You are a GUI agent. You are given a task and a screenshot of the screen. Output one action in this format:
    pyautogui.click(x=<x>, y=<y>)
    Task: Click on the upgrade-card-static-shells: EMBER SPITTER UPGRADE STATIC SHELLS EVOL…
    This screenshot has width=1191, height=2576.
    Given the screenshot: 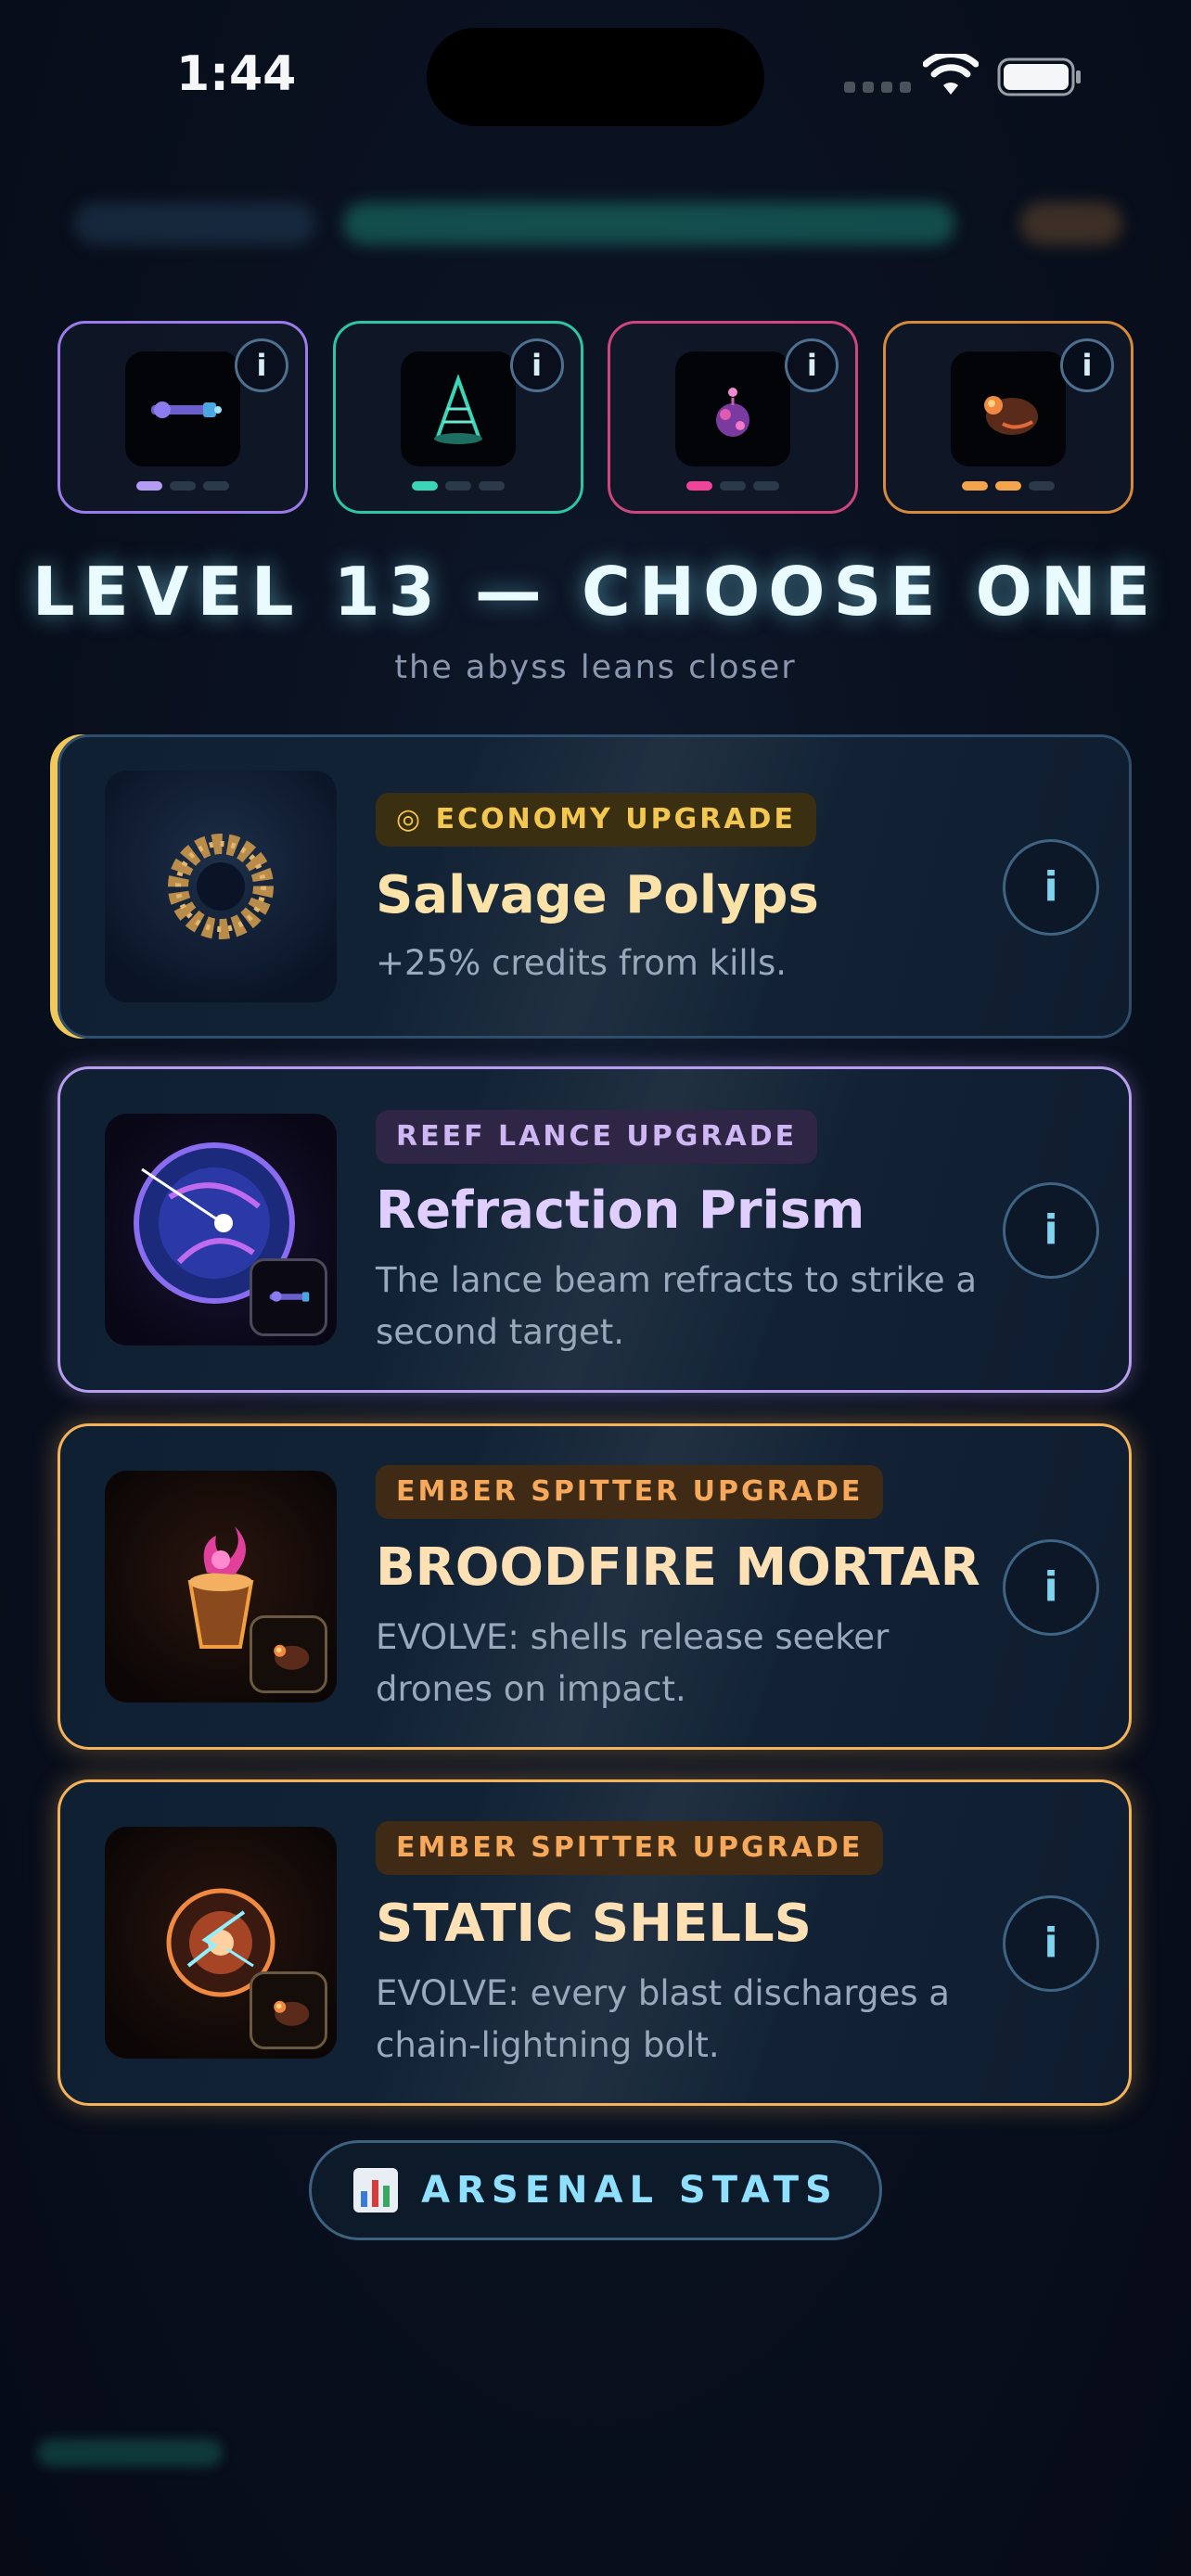 What is the action you would take?
    pyautogui.click(x=595, y=1942)
    